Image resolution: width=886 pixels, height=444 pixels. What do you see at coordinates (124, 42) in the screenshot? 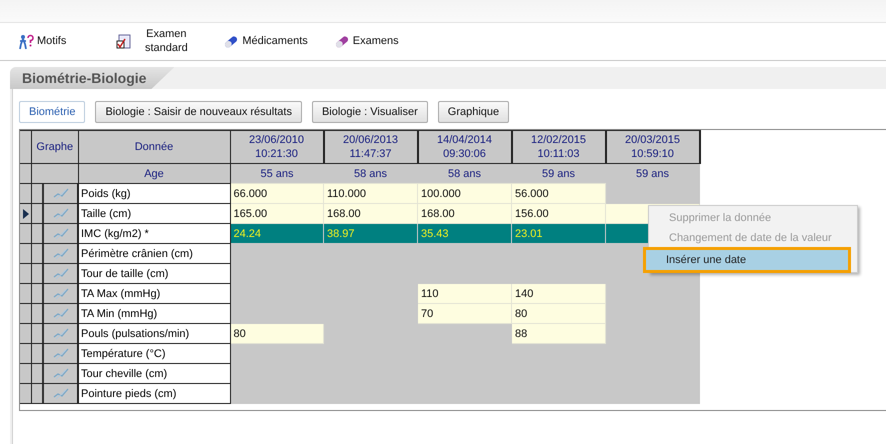
I see `form-icon` at bounding box center [124, 42].